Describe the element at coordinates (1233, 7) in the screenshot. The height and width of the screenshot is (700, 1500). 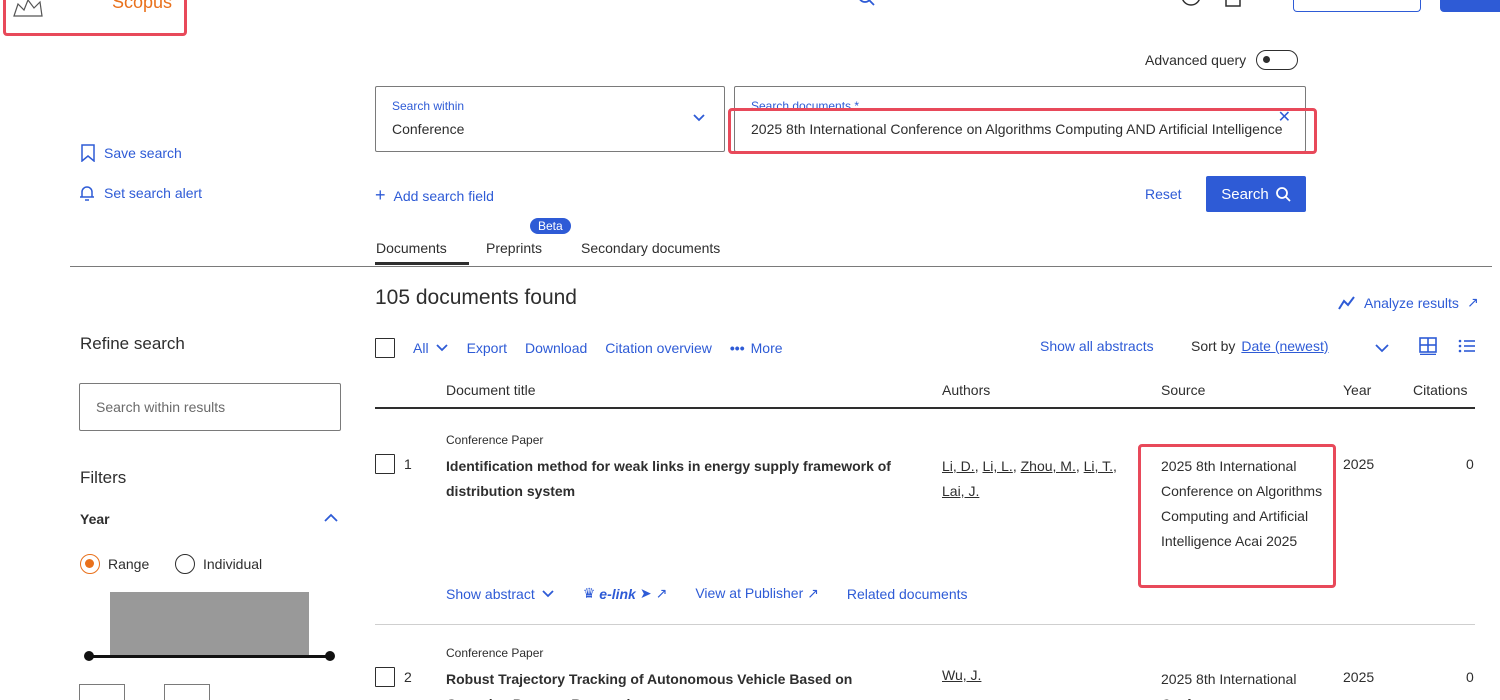
I see `document-icon` at that location.